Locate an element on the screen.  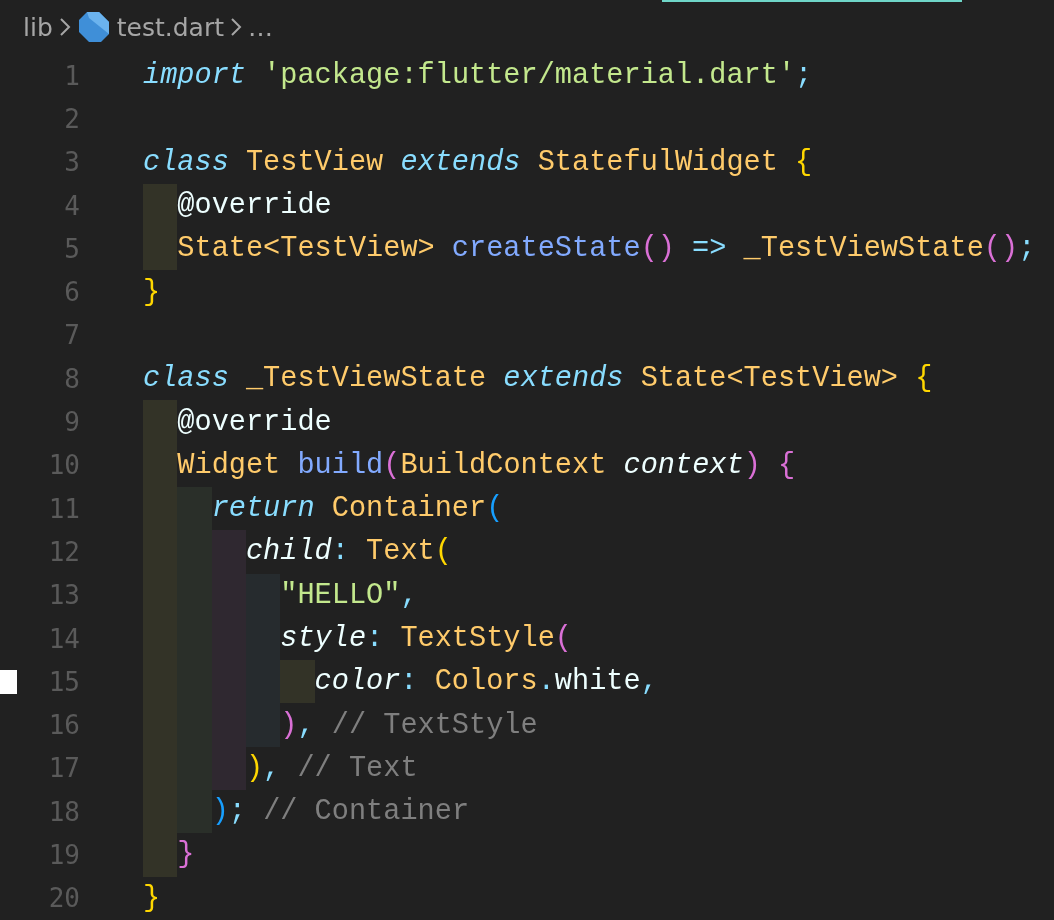
string-literal: "HELLO" is located at coordinates (340, 595).